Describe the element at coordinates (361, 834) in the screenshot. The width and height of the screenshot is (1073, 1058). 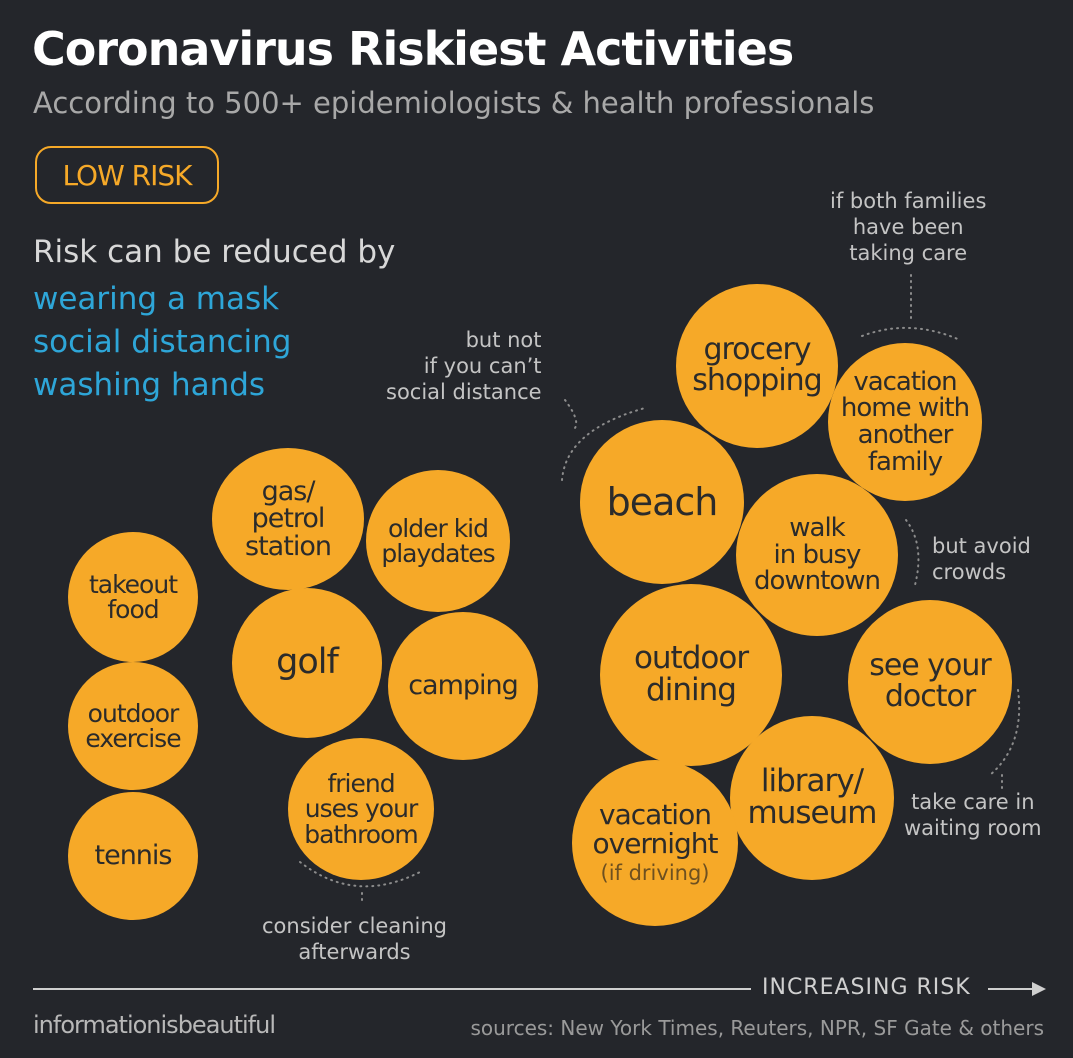
I see `bubble-friend-bathroom-line-3: bathroom` at that location.